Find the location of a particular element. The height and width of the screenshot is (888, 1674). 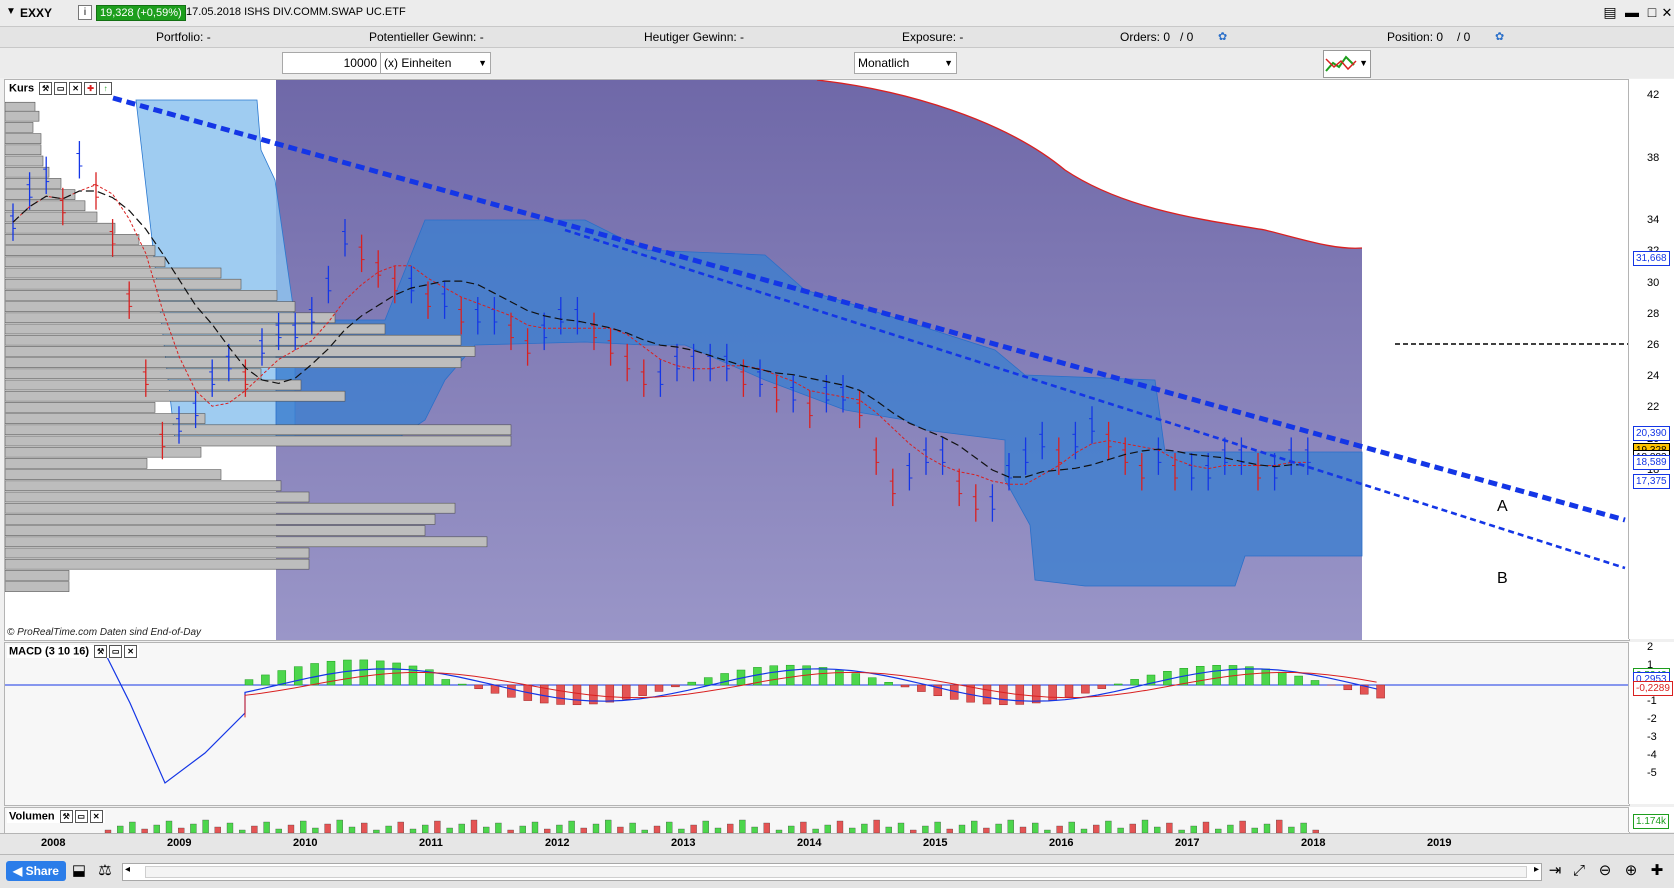

volume-pane-header: Volumen ⚒▭✕ is located at coordinates (56, 816).